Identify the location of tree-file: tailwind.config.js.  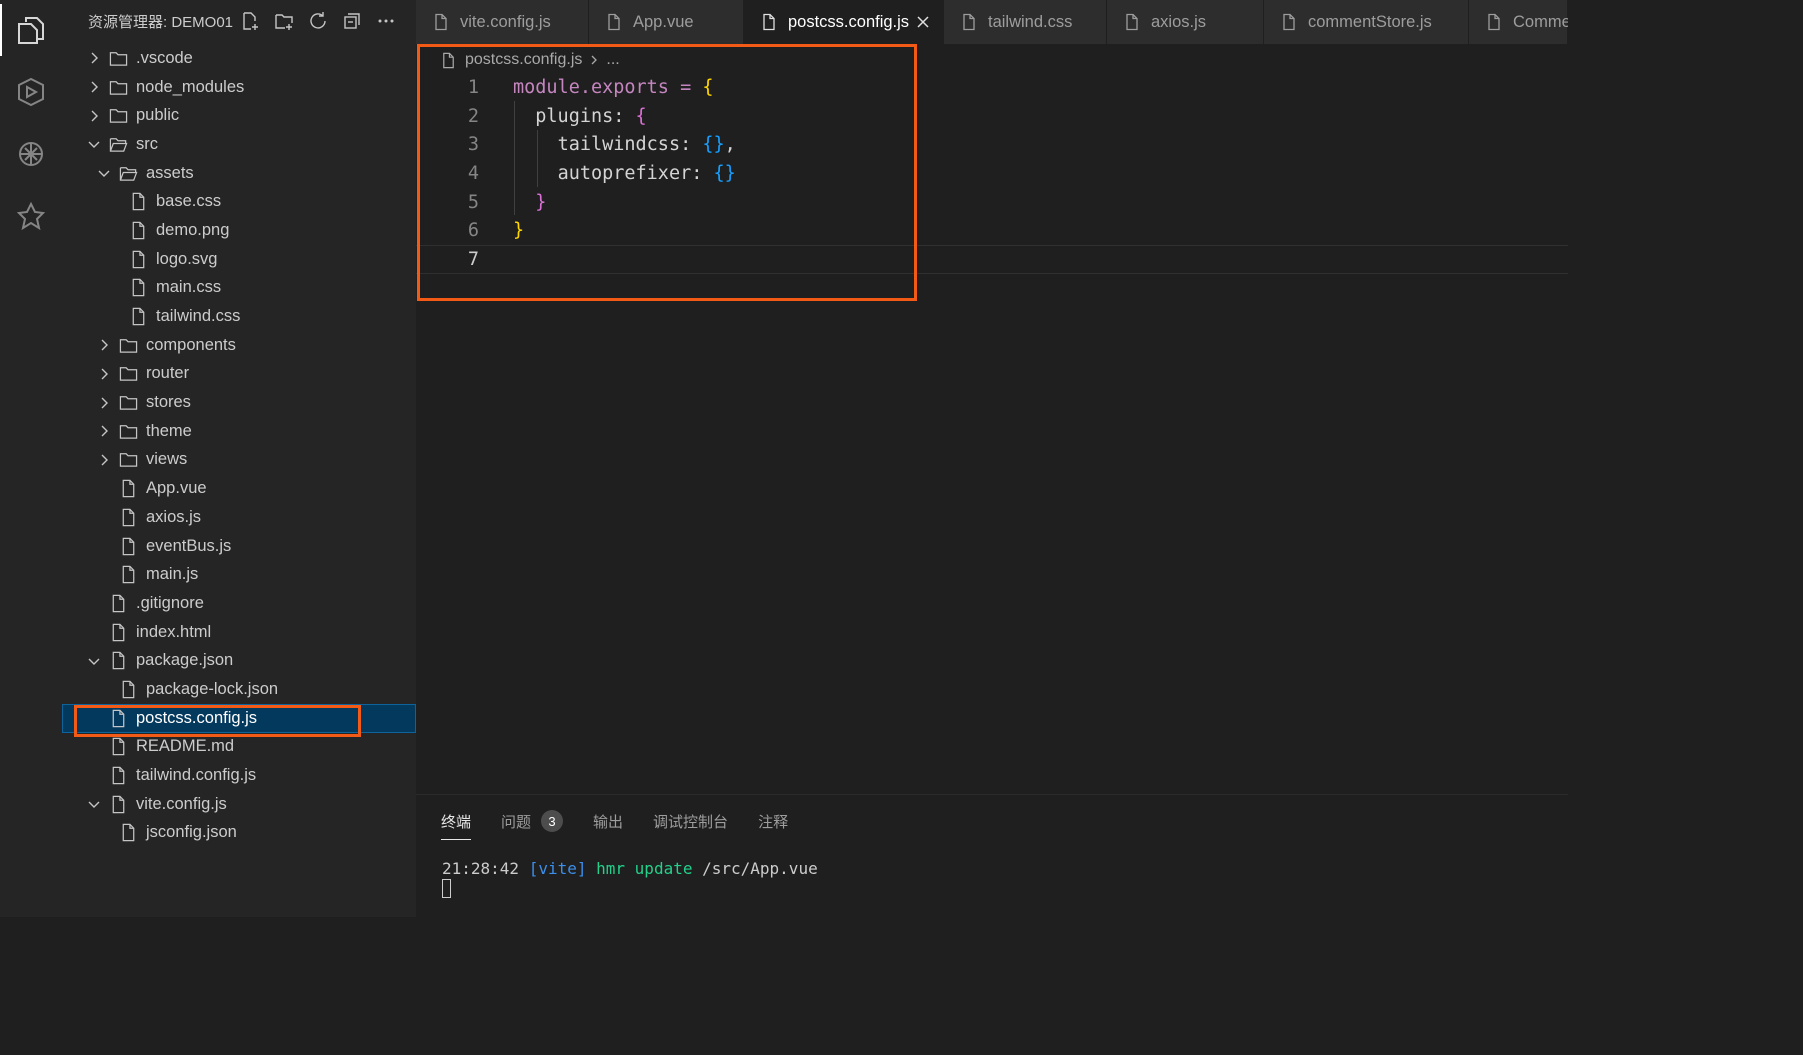
(239, 775).